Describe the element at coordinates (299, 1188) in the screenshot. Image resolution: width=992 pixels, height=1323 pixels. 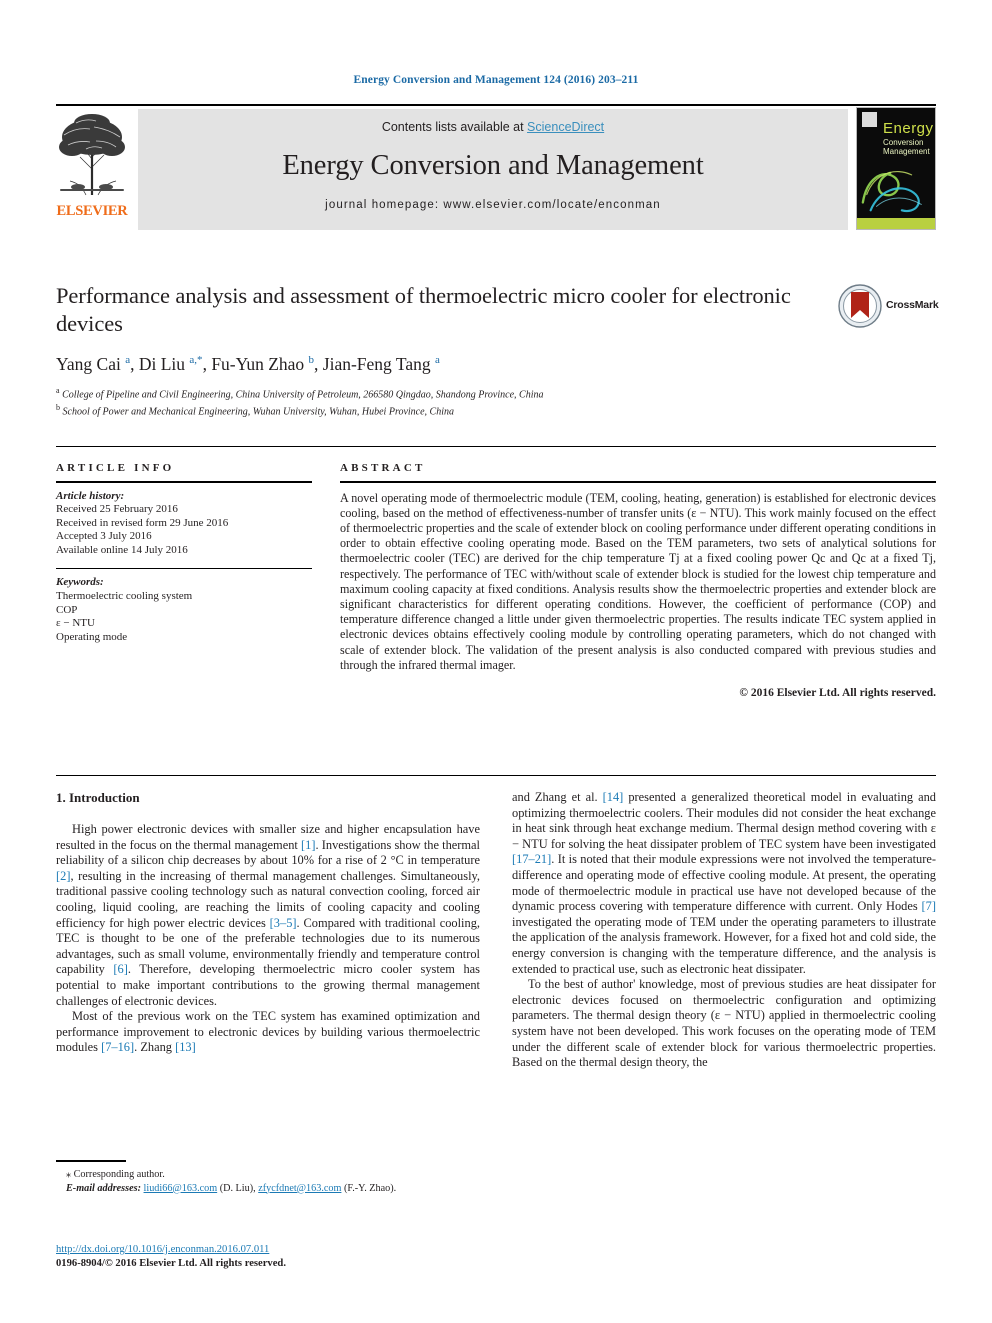
I see `email-link-2: zfycfdnet@163.com` at that location.